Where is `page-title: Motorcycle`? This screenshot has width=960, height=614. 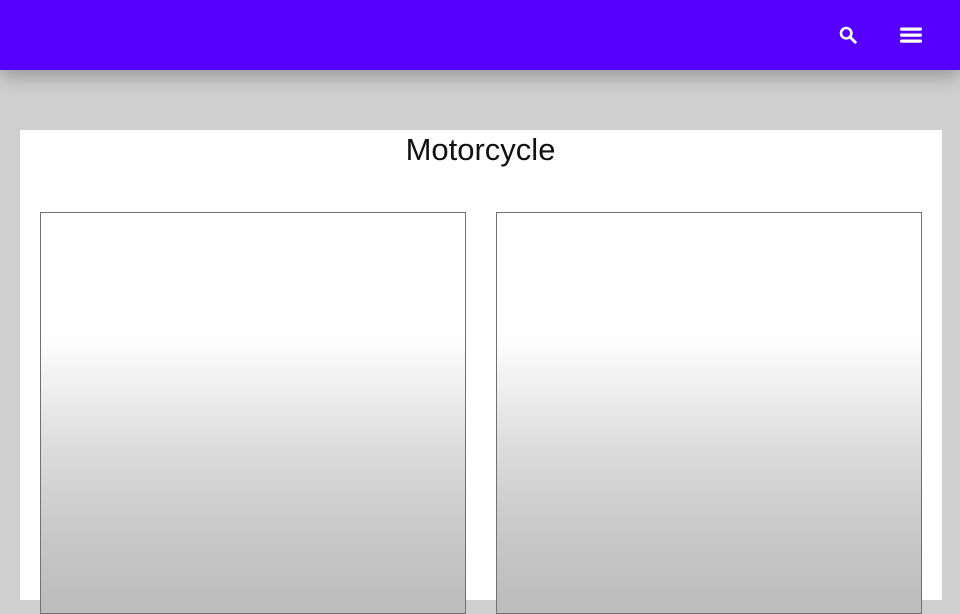 page-title: Motorcycle is located at coordinates (480, 149).